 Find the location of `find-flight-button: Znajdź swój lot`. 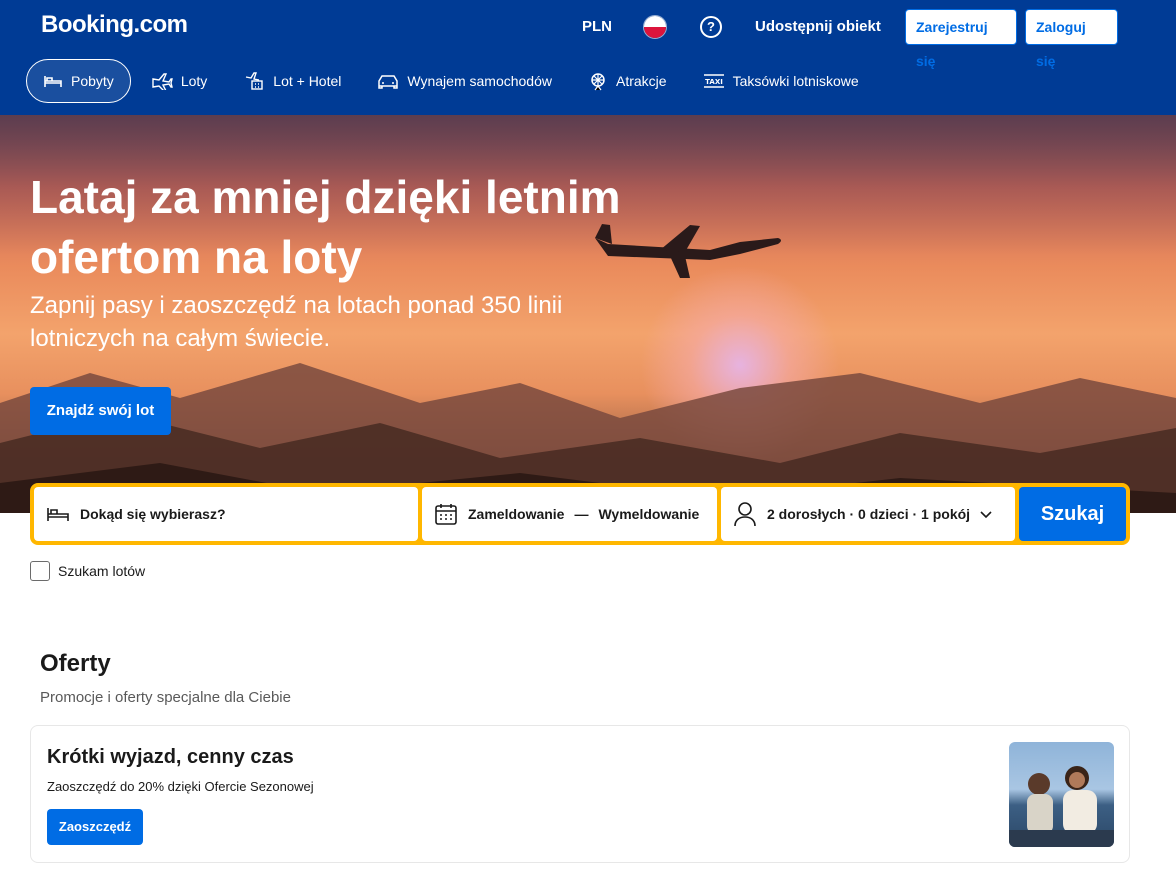

find-flight-button: Znajdź swój lot is located at coordinates (100, 411).